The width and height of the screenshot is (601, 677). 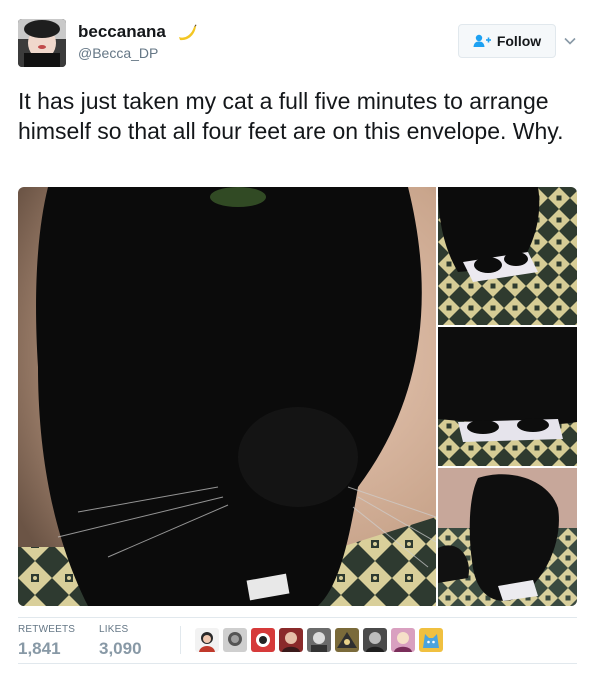 I want to click on likes-stat: LIKES 3,090, so click(x=120, y=641).